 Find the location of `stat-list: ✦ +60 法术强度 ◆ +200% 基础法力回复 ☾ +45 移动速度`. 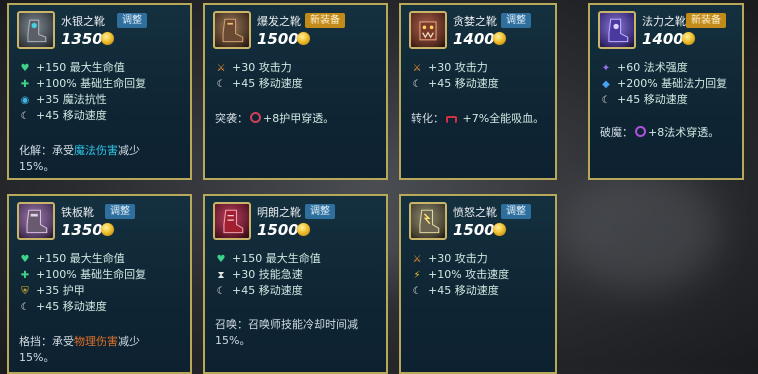

stat-list: ✦ +60 法术强度 ◆ +200% 基础法力回复 ☾ +45 移动速度 is located at coordinates (668, 84).